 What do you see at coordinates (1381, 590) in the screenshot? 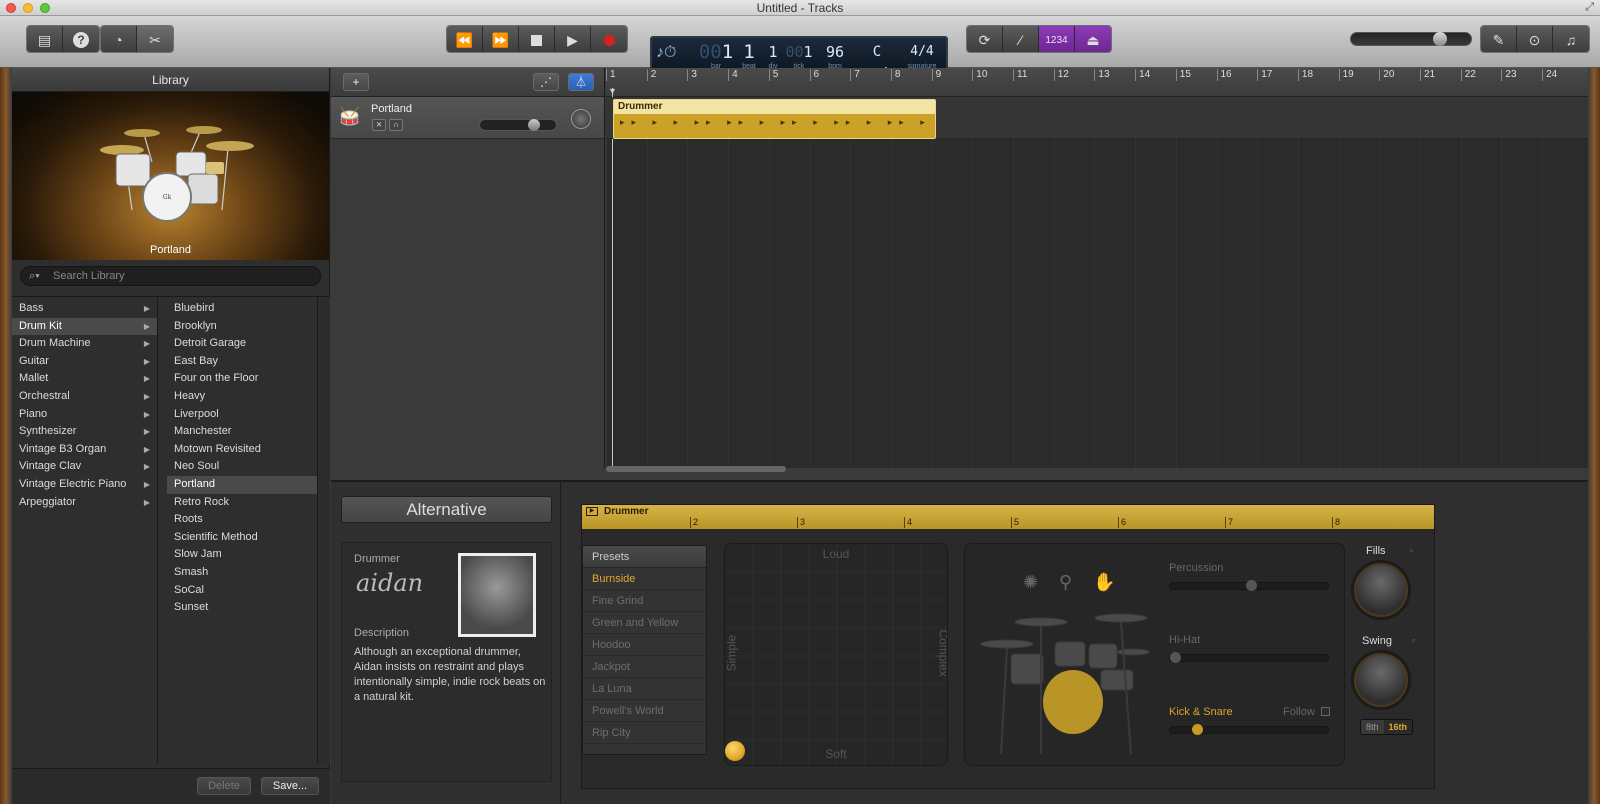
I see `fills-knob` at bounding box center [1381, 590].